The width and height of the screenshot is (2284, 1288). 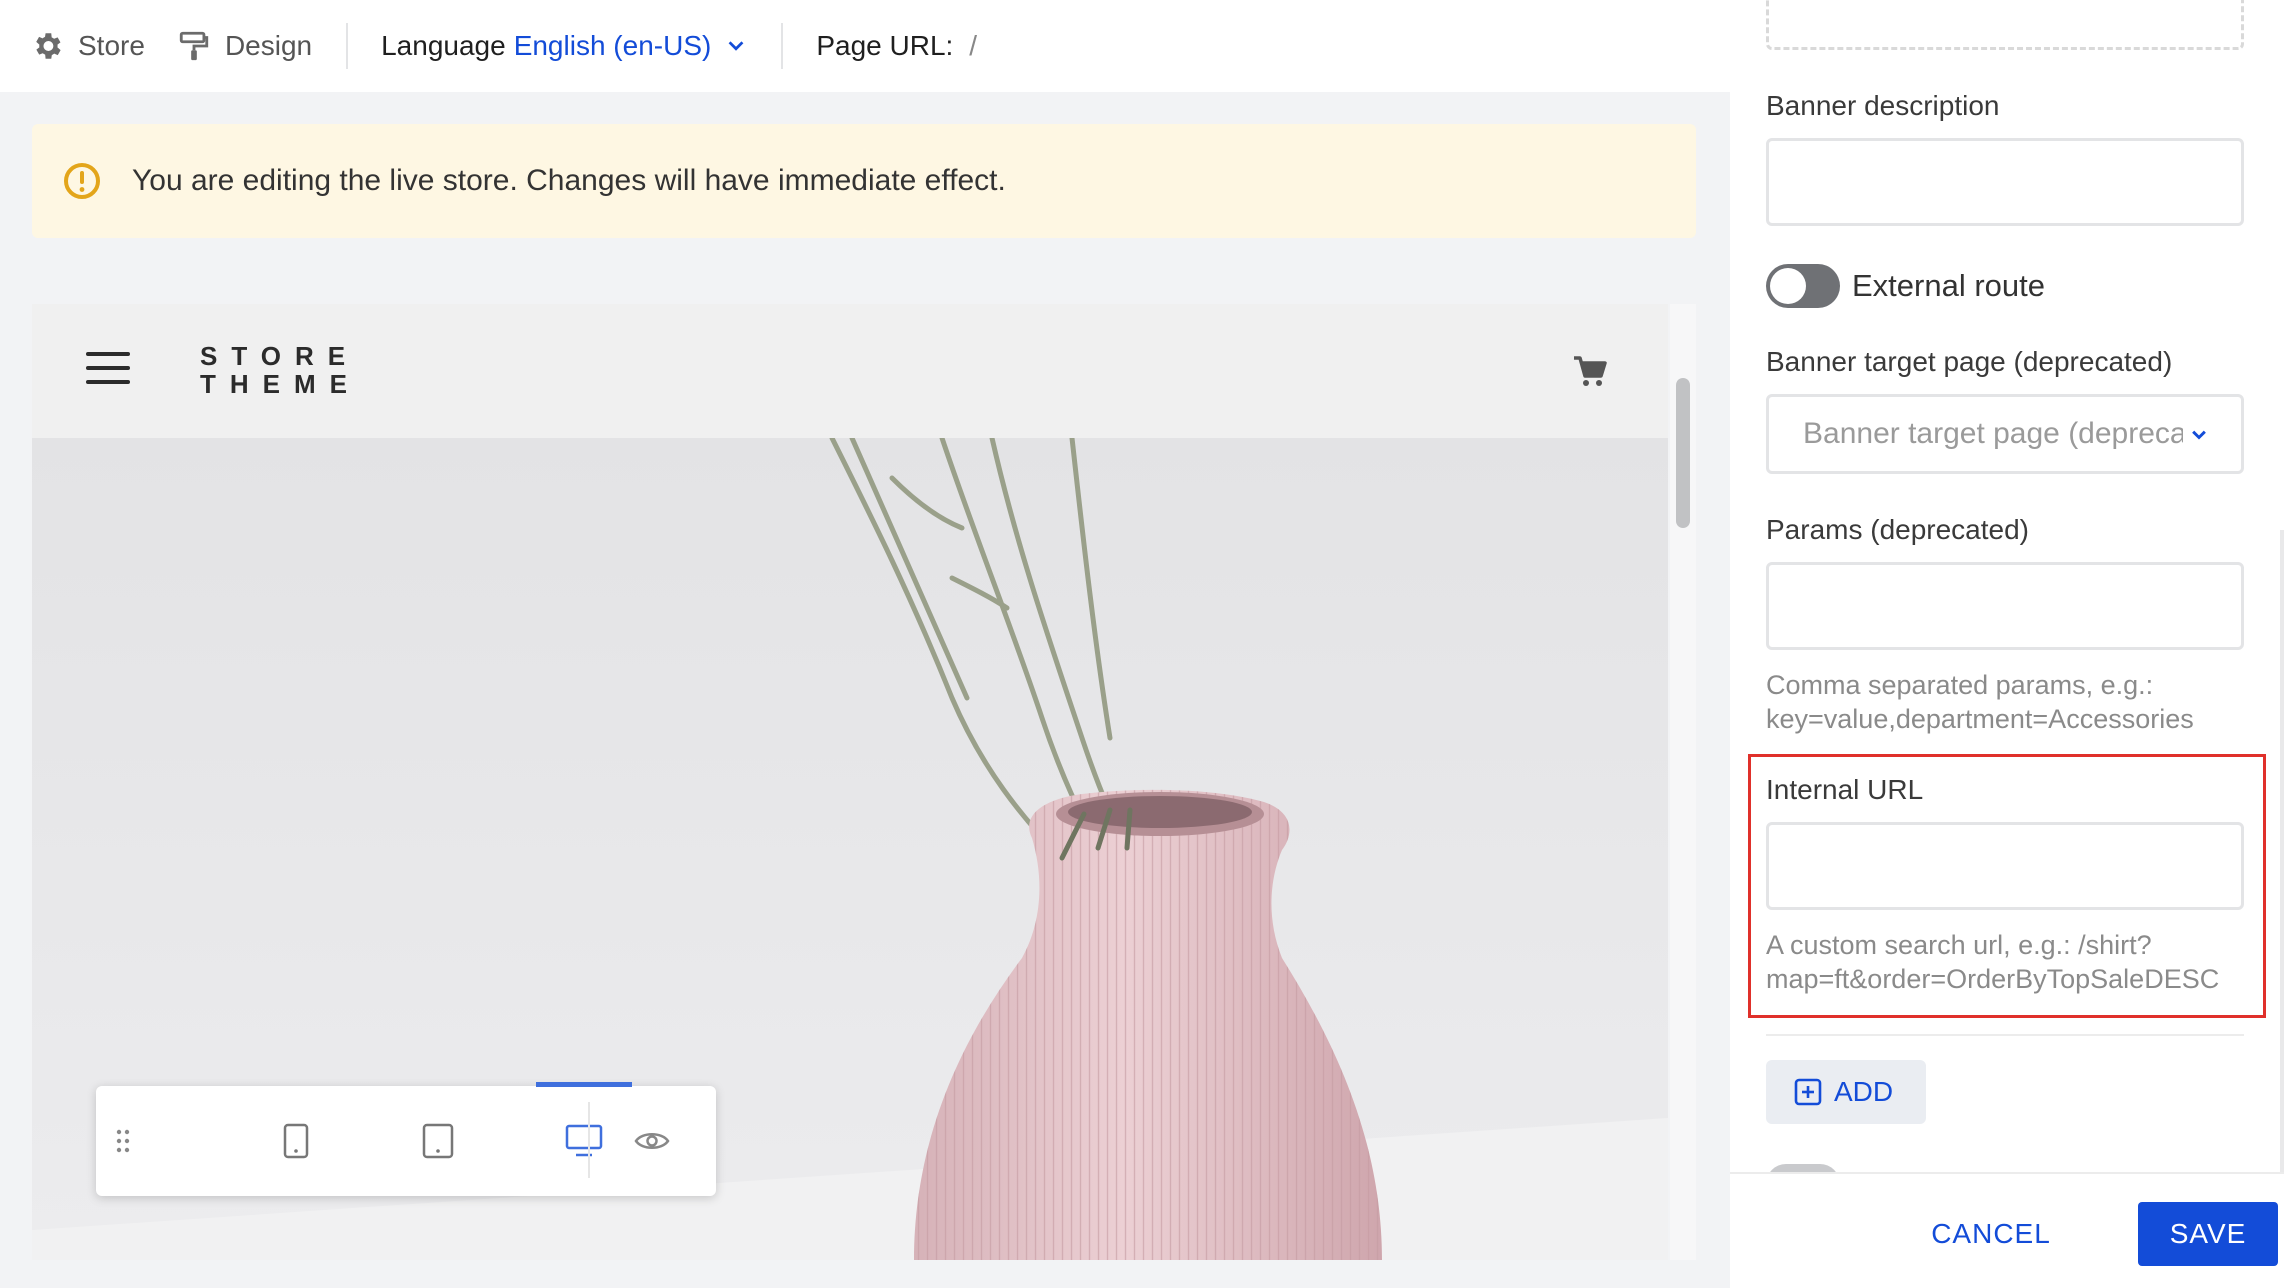 What do you see at coordinates (1960, 685) in the screenshot?
I see `params-help-line-1: Comma separated params, e.g.:` at bounding box center [1960, 685].